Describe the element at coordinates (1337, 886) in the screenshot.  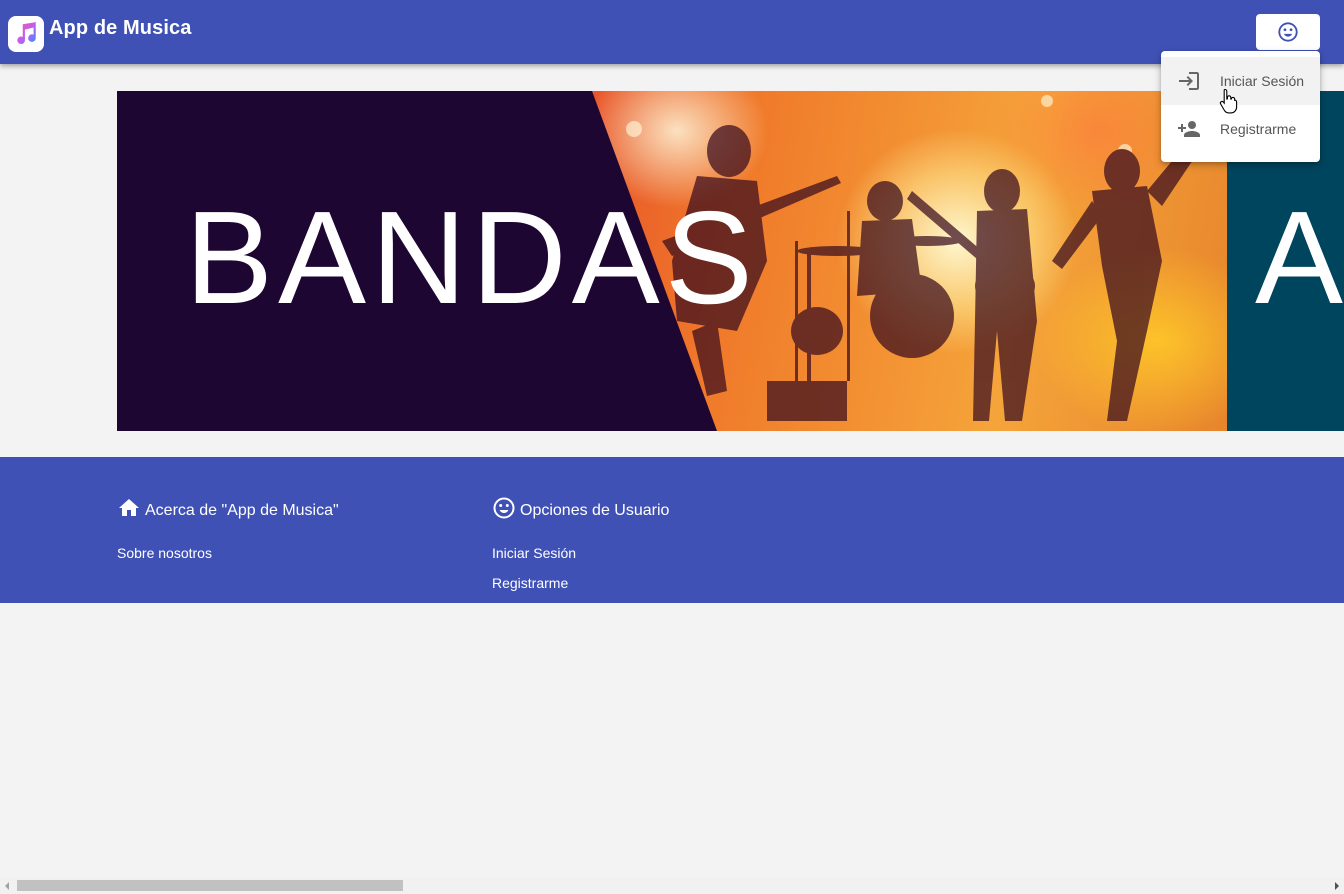
I see `scroll-right-arrow-icon` at that location.